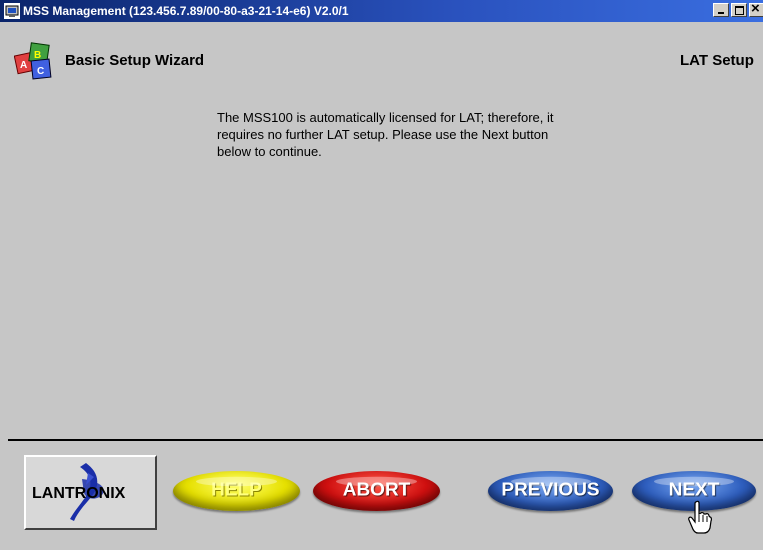  What do you see at coordinates (717, 60) in the screenshot?
I see `section-title: LAT Setup` at bounding box center [717, 60].